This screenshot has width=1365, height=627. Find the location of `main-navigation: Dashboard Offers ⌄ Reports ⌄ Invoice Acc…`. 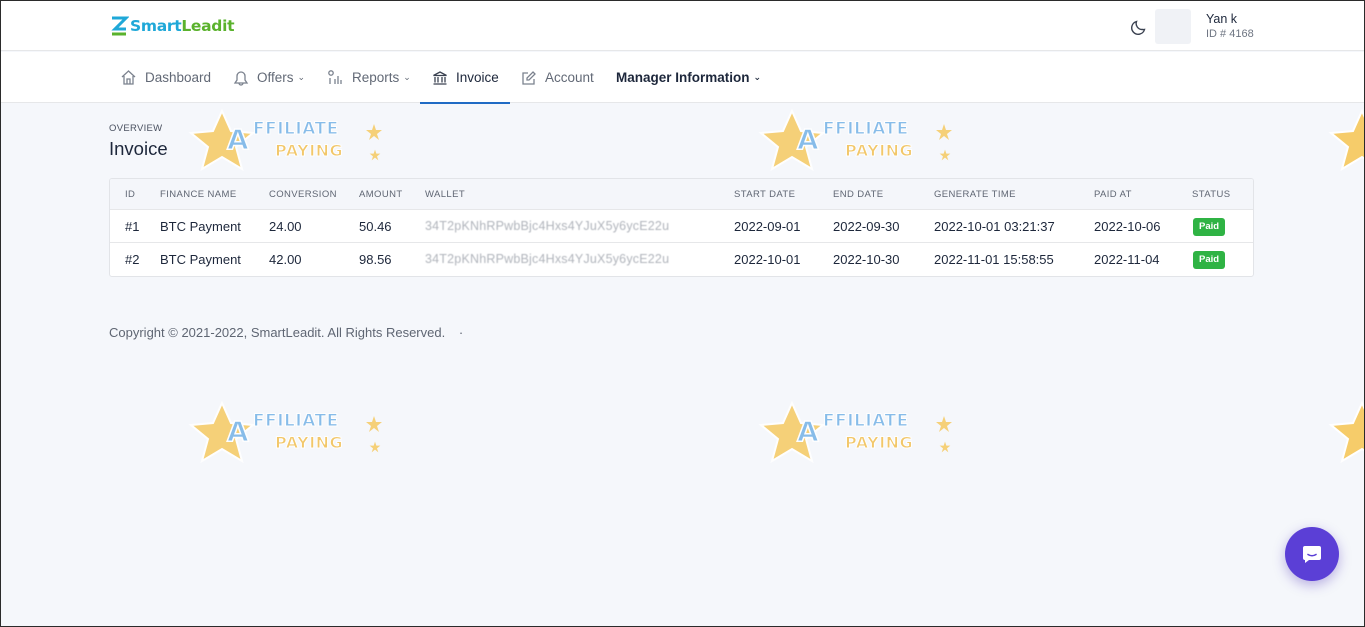

main-navigation: Dashboard Offers ⌄ Reports ⌄ Invoice Acc… is located at coordinates (682, 78).